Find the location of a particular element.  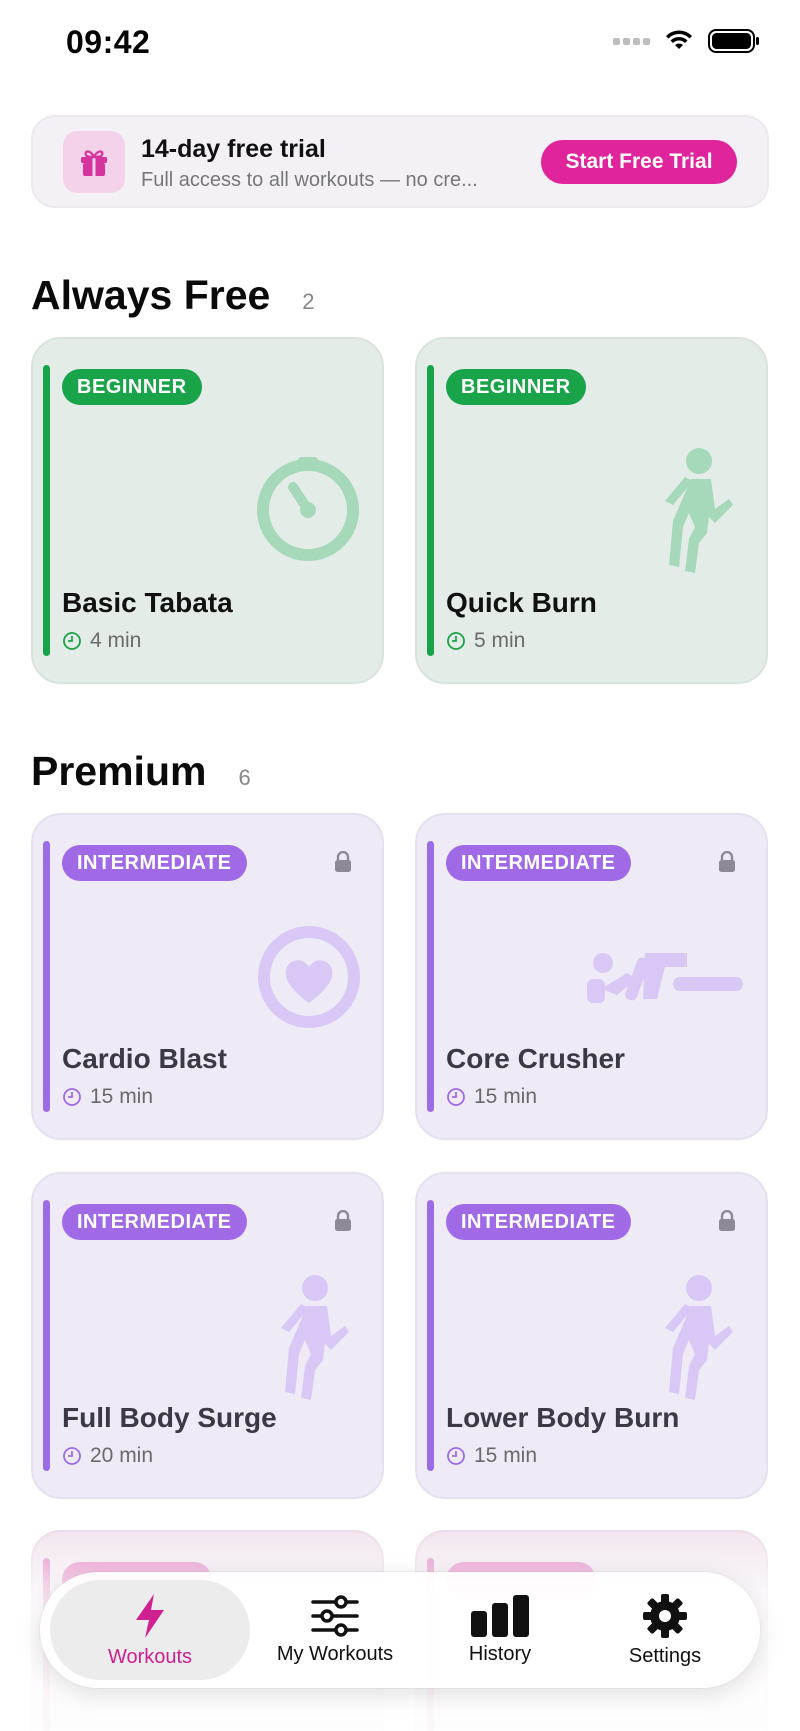

tab-workouts: Workouts is located at coordinates (150, 1630).